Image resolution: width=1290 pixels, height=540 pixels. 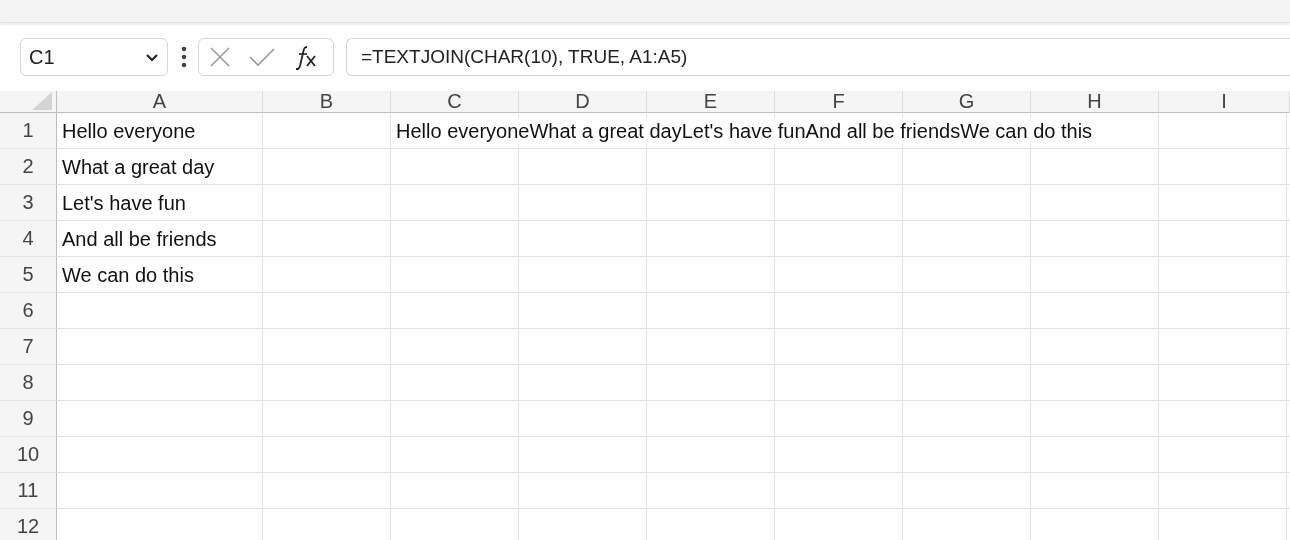 What do you see at coordinates (818, 57) in the screenshot?
I see `formula-field: =TEXTJOIN(CHAR(10), TRUE, A1:A5)` at bounding box center [818, 57].